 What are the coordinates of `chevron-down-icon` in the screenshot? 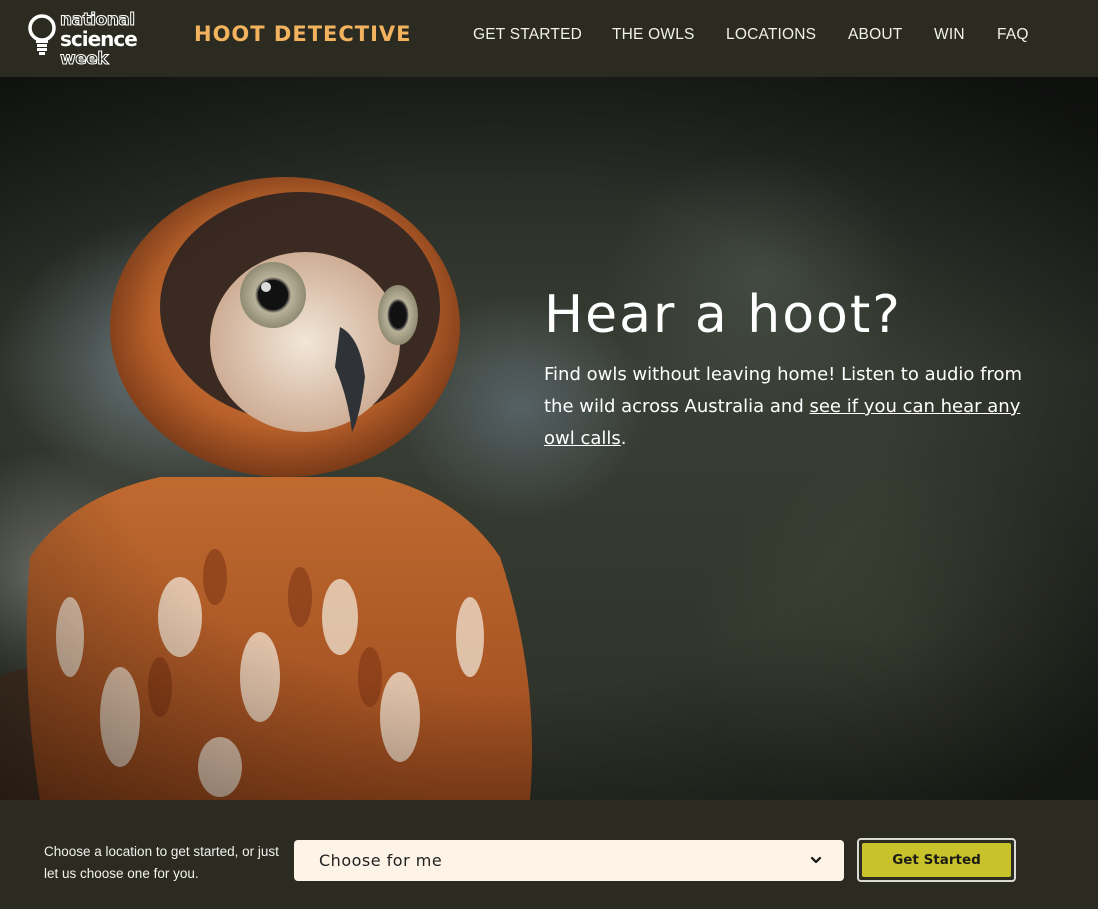 It's located at (816, 860).